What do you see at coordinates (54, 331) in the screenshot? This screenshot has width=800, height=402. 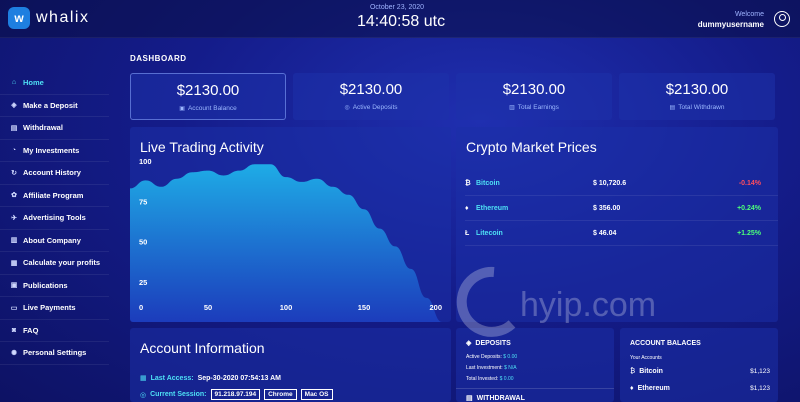 I see `sidebar-item-faq: ◙ FAQ` at bounding box center [54, 331].